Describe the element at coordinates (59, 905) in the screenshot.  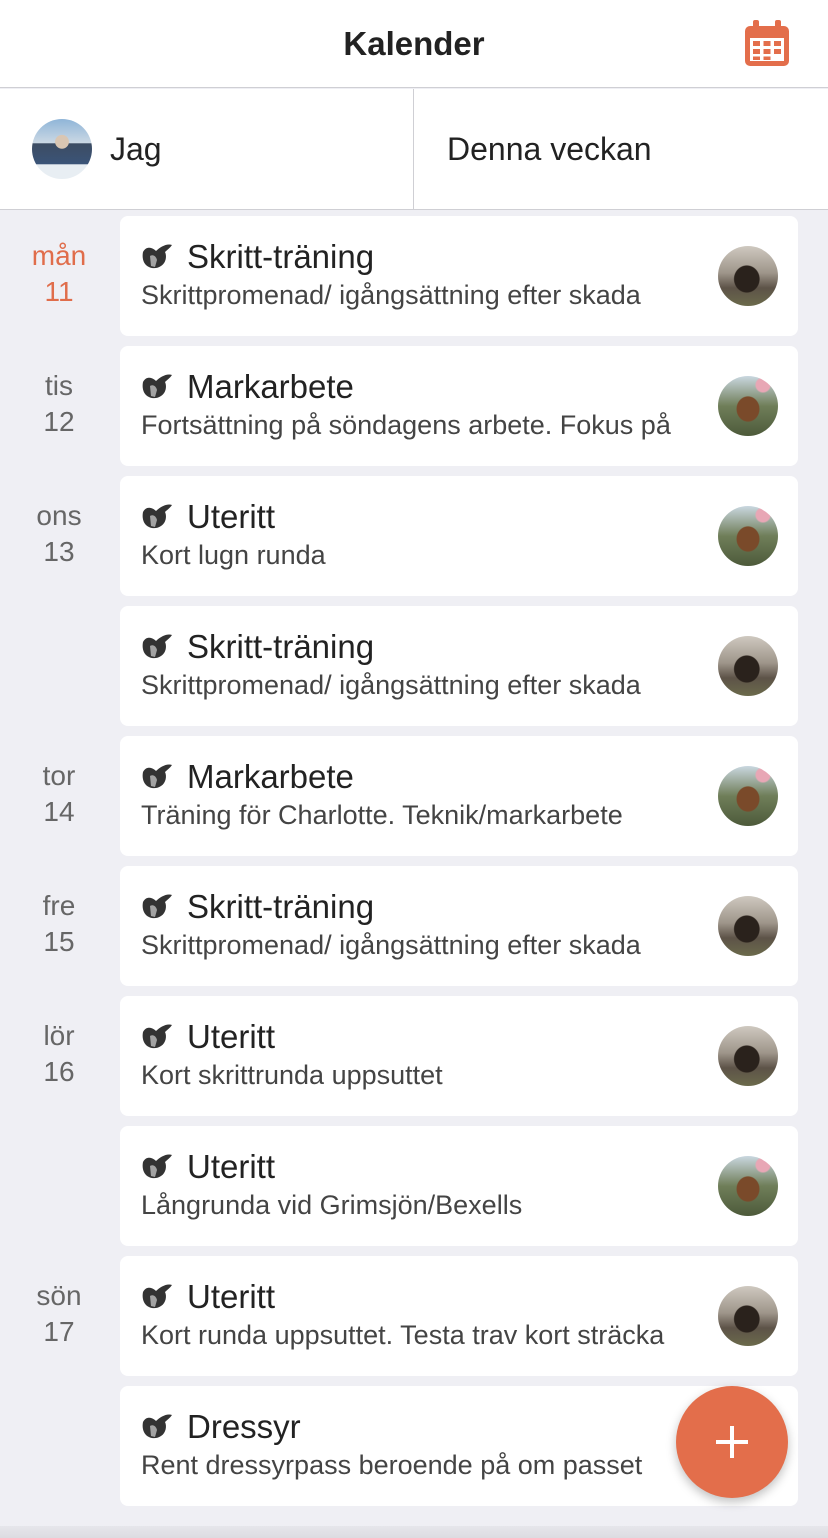
I see `weekday: fre` at that location.